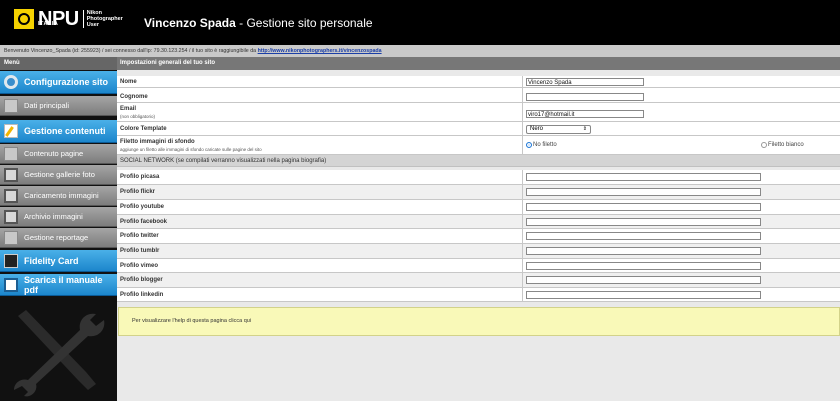 The width and height of the screenshot is (840, 401). What do you see at coordinates (537, 129) in the screenshot?
I see `colore-template-value: Nero` at bounding box center [537, 129].